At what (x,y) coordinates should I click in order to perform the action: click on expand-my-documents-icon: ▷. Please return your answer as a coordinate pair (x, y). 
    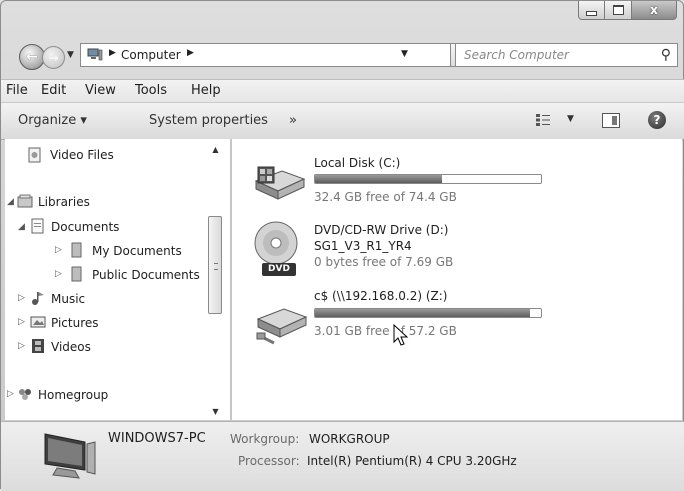
    Looking at the image, I should click on (58, 250).